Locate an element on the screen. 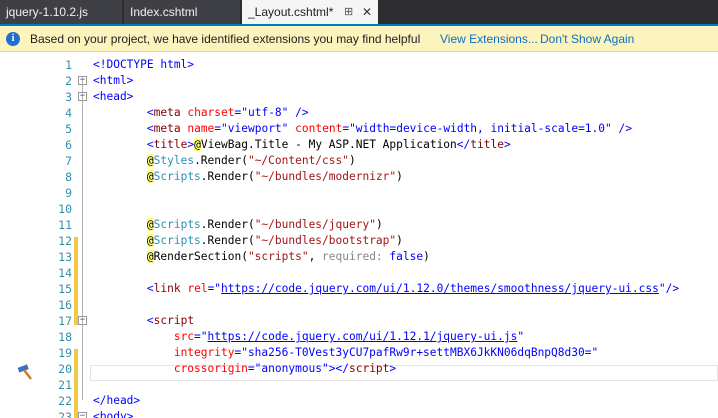 This screenshot has height=418, width=718. line-number: 12 is located at coordinates (65, 241).